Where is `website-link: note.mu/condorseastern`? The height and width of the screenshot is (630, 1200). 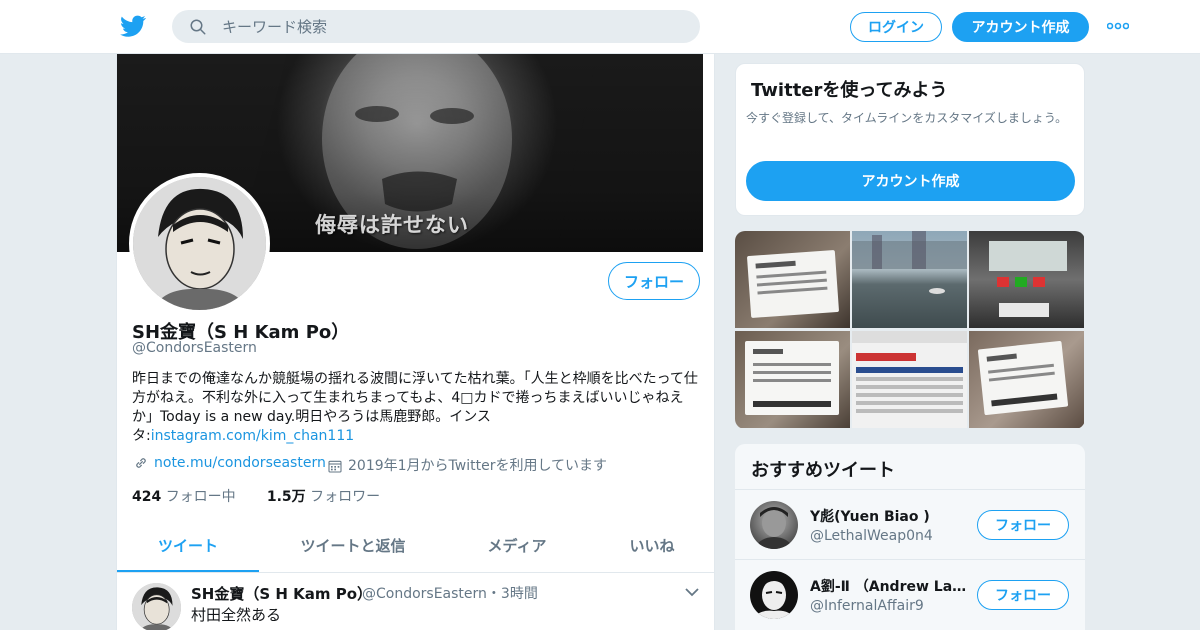
website-link: note.mu/condorseastern is located at coordinates (240, 463).